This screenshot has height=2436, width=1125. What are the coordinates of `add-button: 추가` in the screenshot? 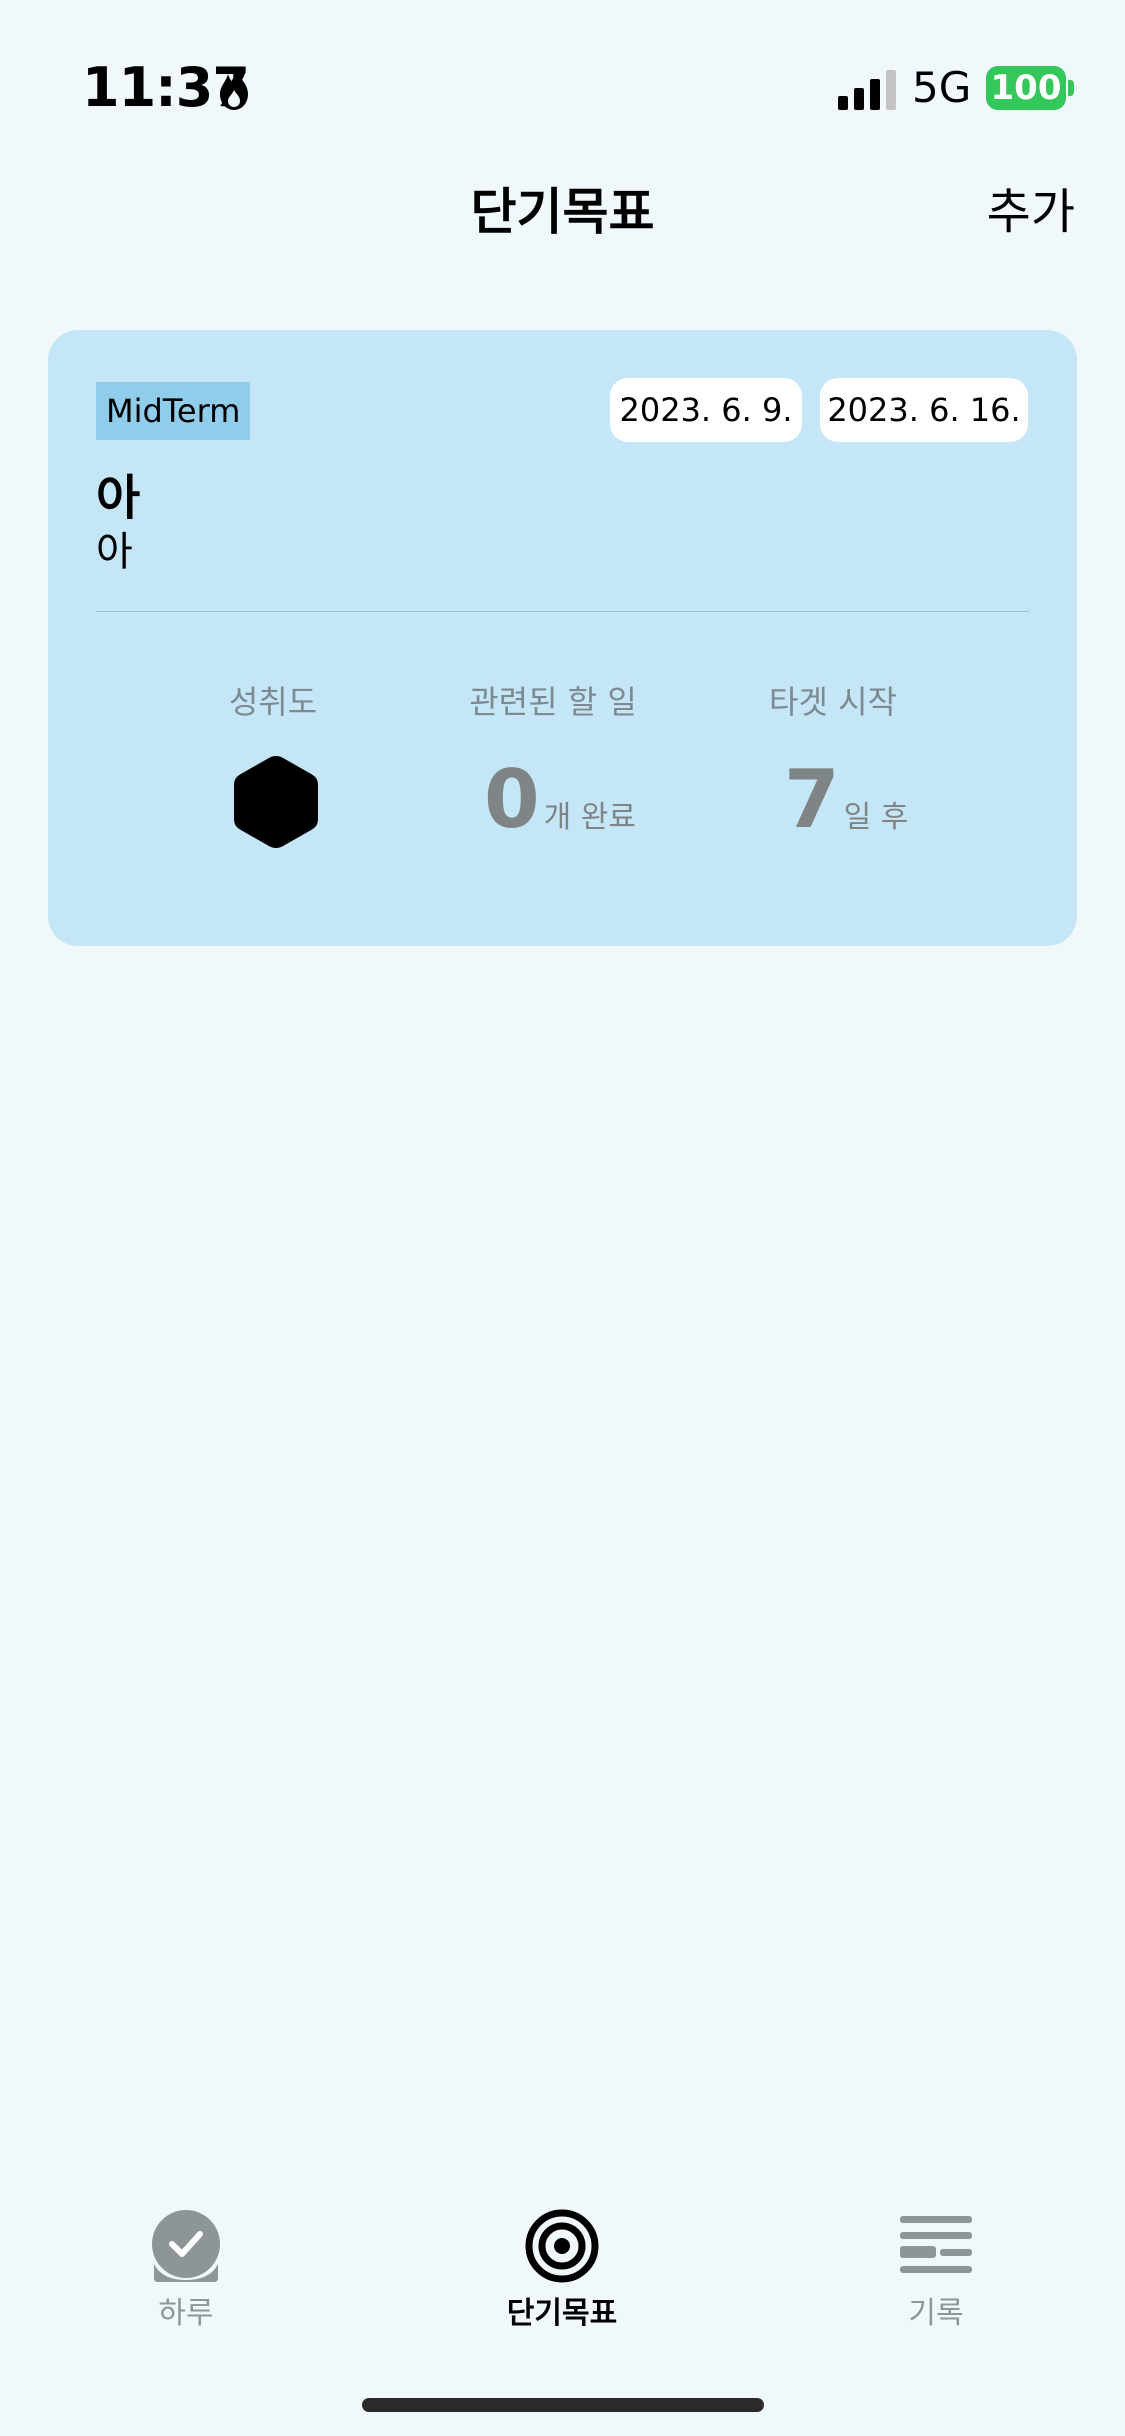 It's located at (1031, 212).